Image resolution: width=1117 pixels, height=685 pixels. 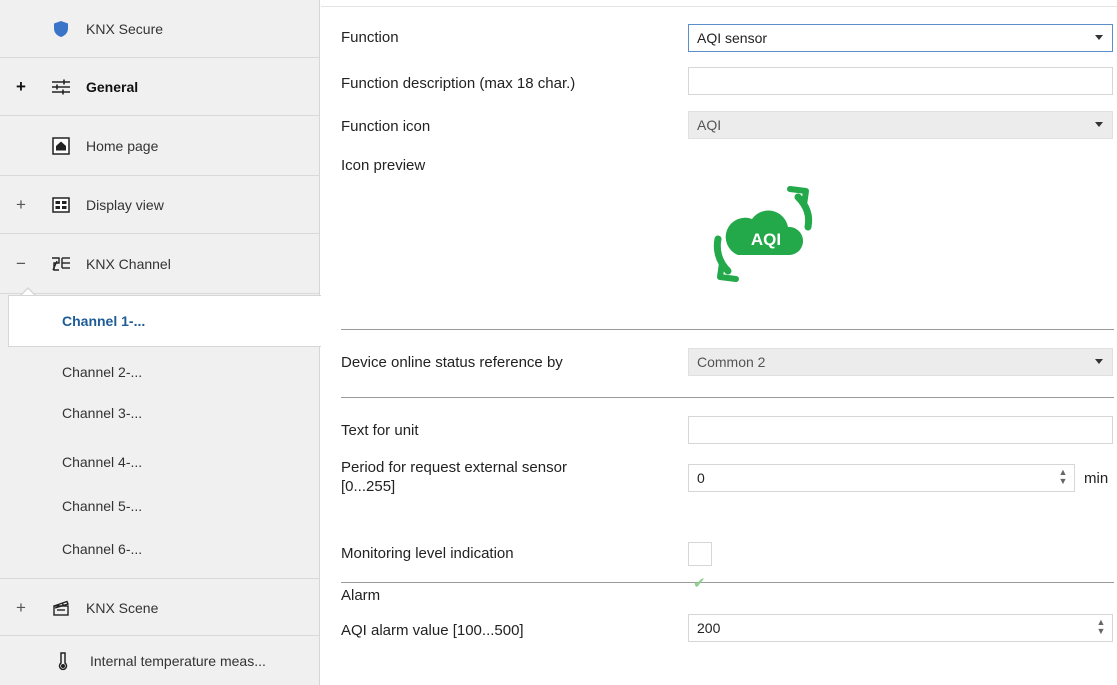 What do you see at coordinates (160, 146) in the screenshot?
I see `sidebar-item-home-page: Home page` at bounding box center [160, 146].